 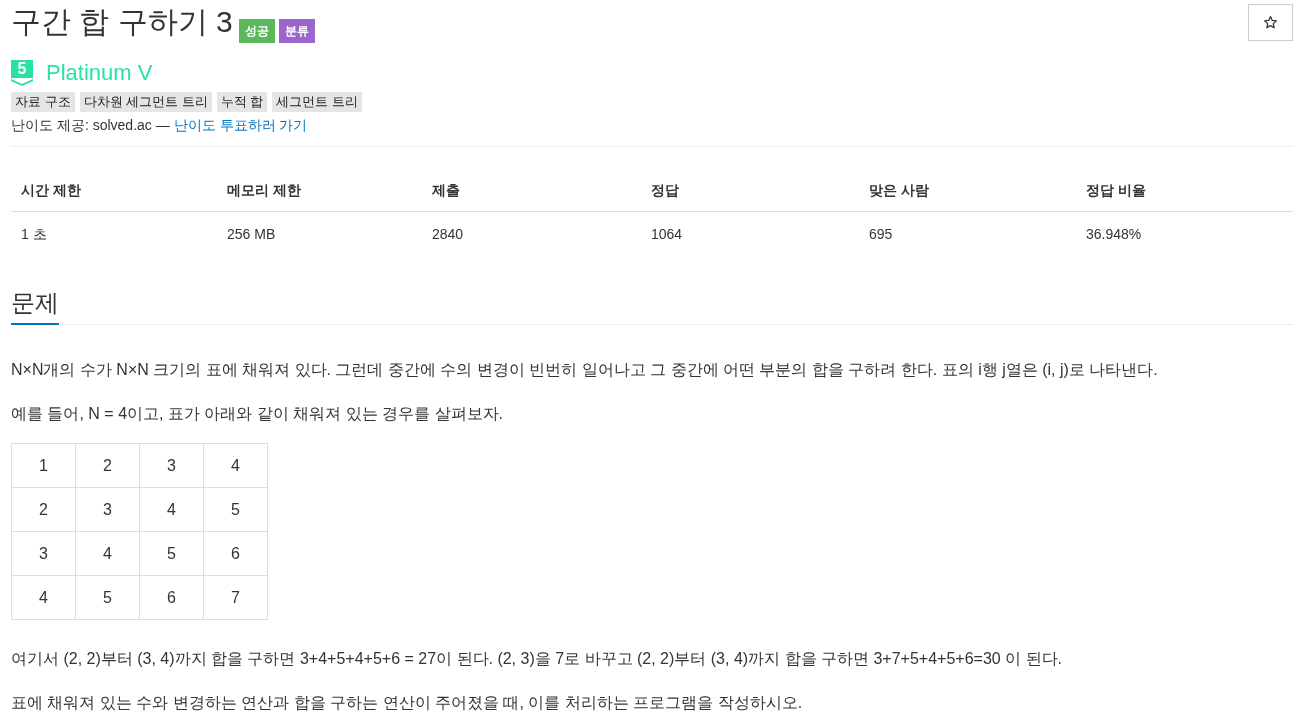 I want to click on tag-link: 세그먼트 트리, so click(x=317, y=102).